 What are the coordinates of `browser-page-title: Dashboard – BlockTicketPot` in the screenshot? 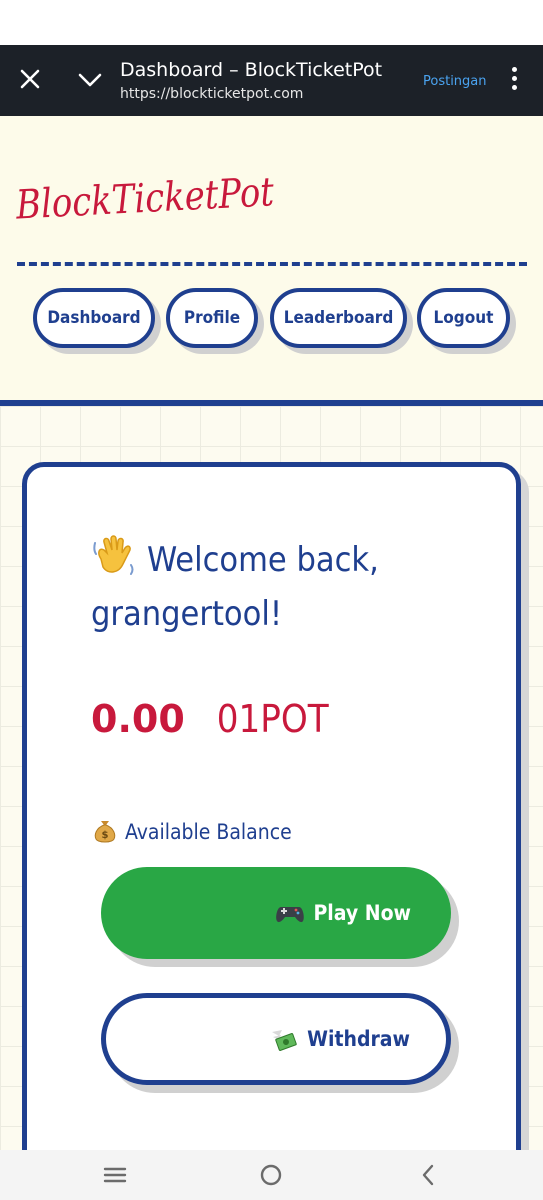 It's located at (251, 70).